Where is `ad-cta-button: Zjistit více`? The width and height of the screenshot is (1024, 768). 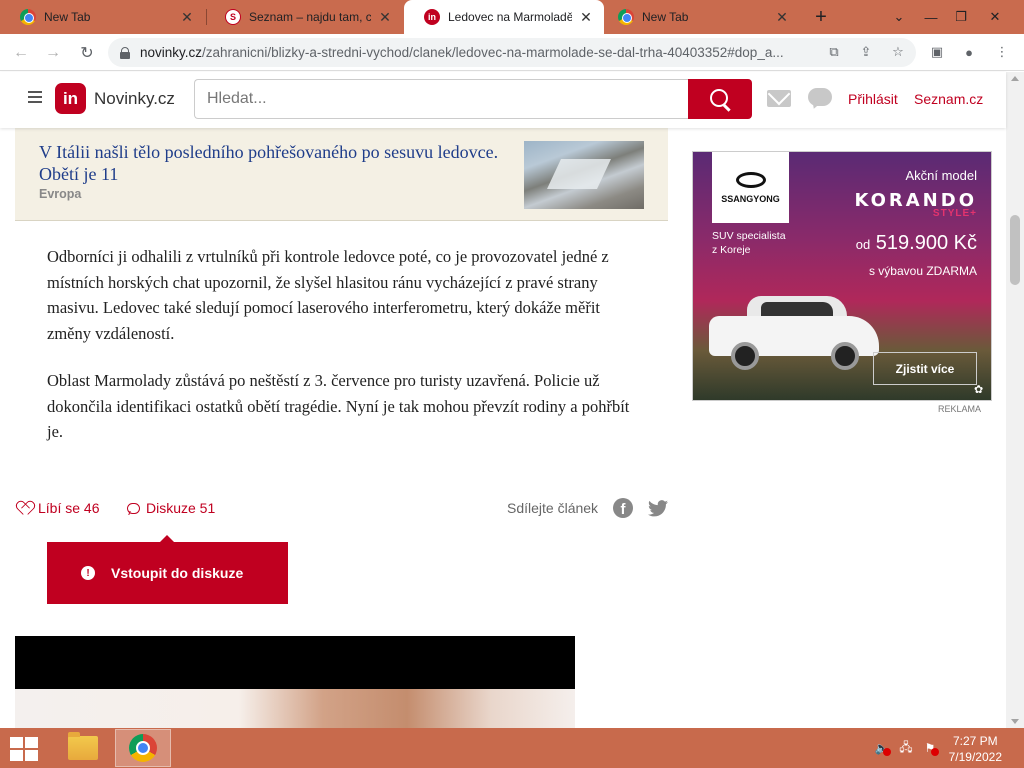 ad-cta-button: Zjistit více is located at coordinates (925, 368).